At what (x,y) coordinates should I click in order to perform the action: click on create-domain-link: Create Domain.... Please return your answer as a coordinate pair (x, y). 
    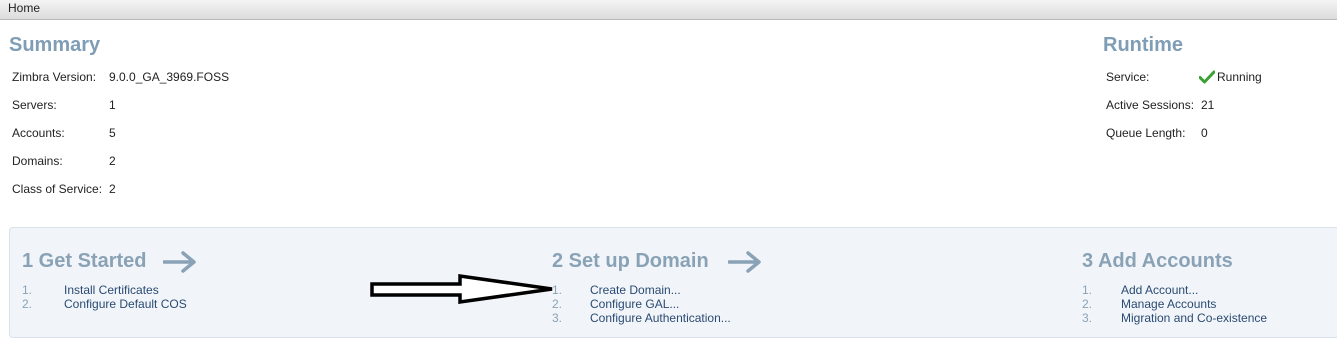
    Looking at the image, I should click on (635, 290).